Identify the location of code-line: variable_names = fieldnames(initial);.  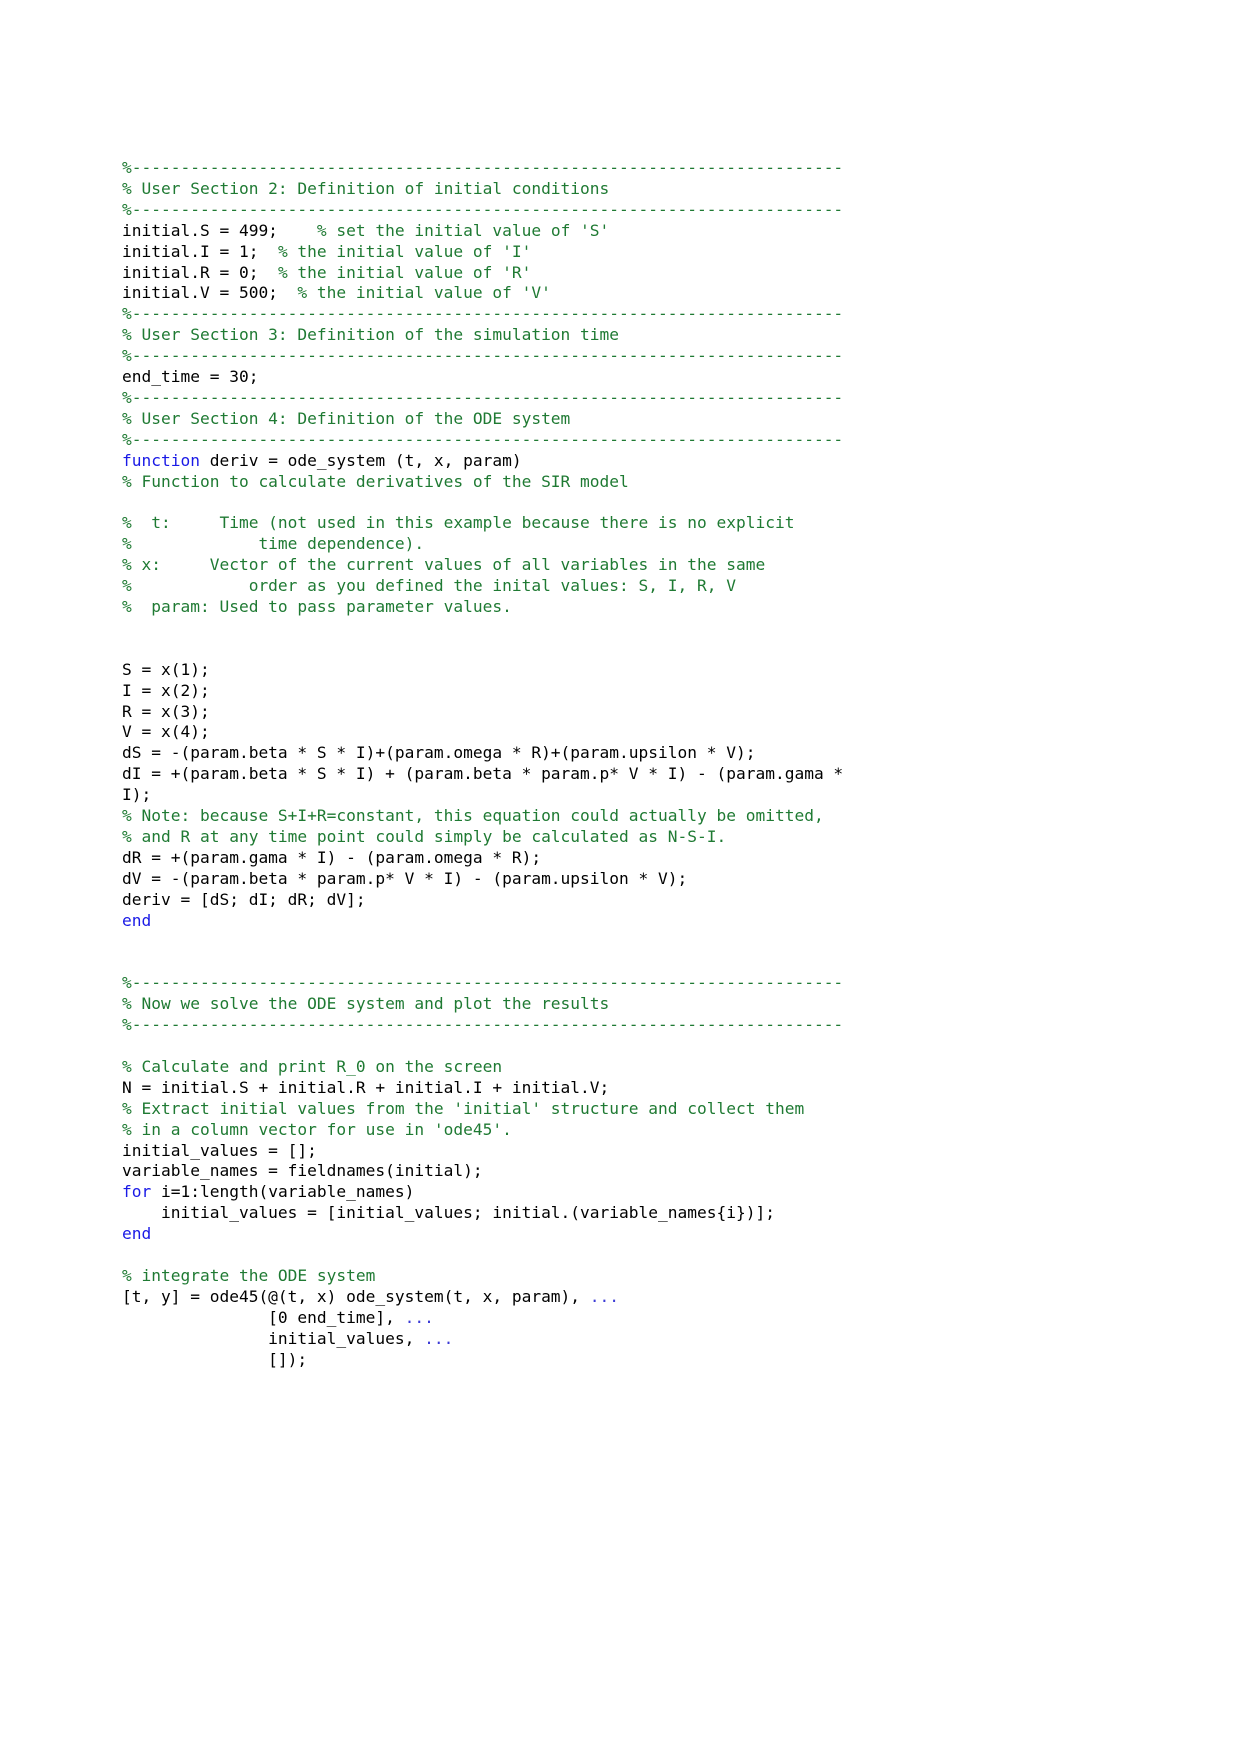
(622, 1171).